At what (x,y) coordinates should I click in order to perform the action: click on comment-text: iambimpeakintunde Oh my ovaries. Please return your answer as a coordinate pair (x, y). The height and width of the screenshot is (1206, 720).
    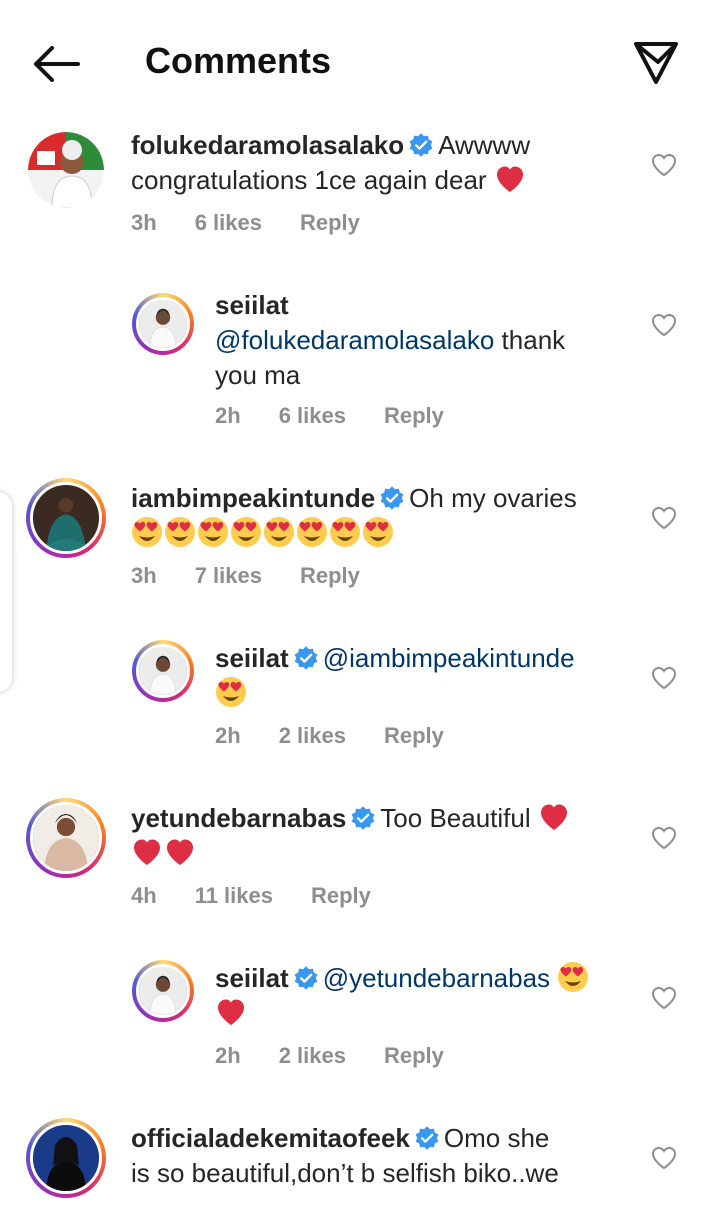
    Looking at the image, I should click on (381, 516).